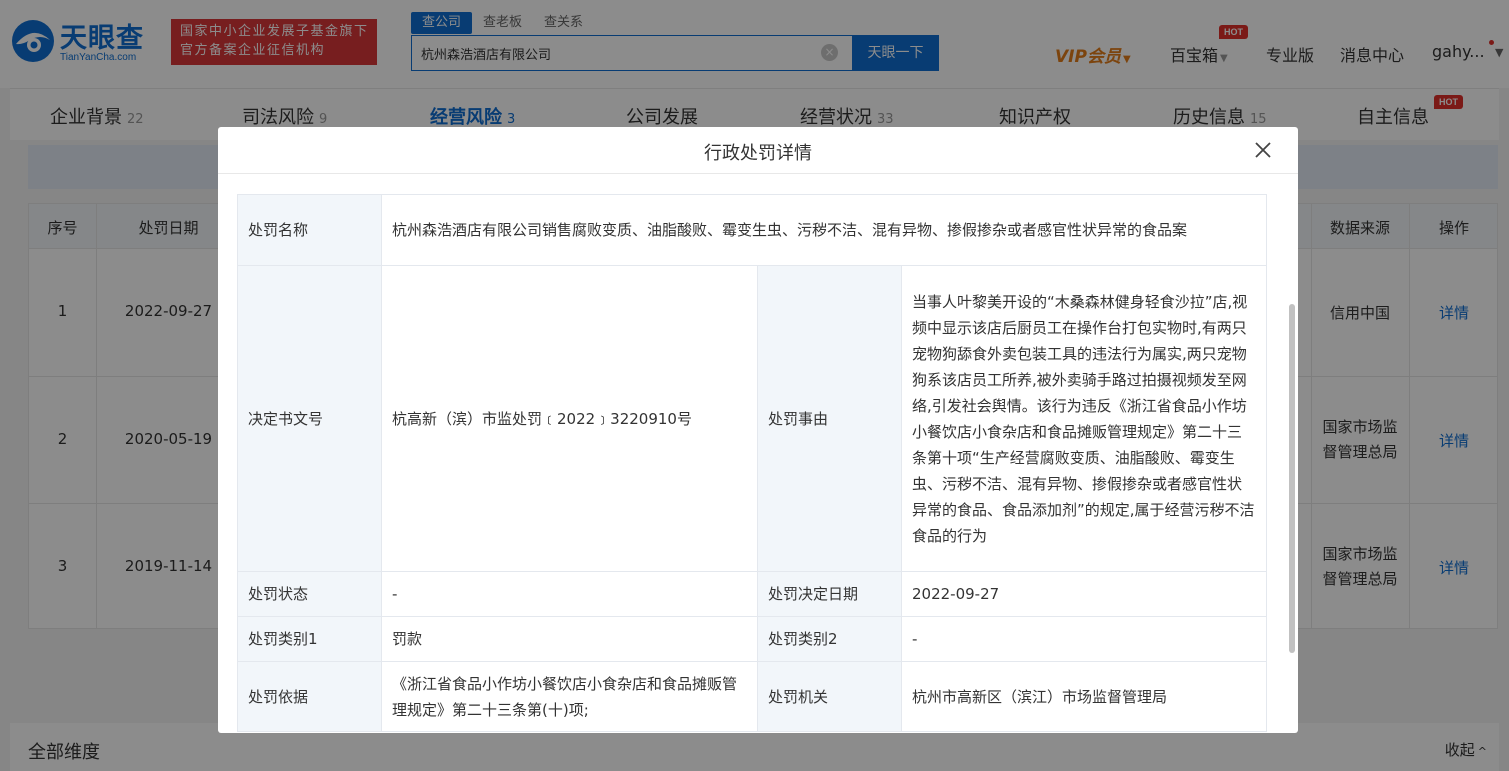 This screenshot has width=1509, height=771. I want to click on value-doc-no: 杭高新（滨）市监处罚﹝2022﹞3220910号, so click(569, 418).